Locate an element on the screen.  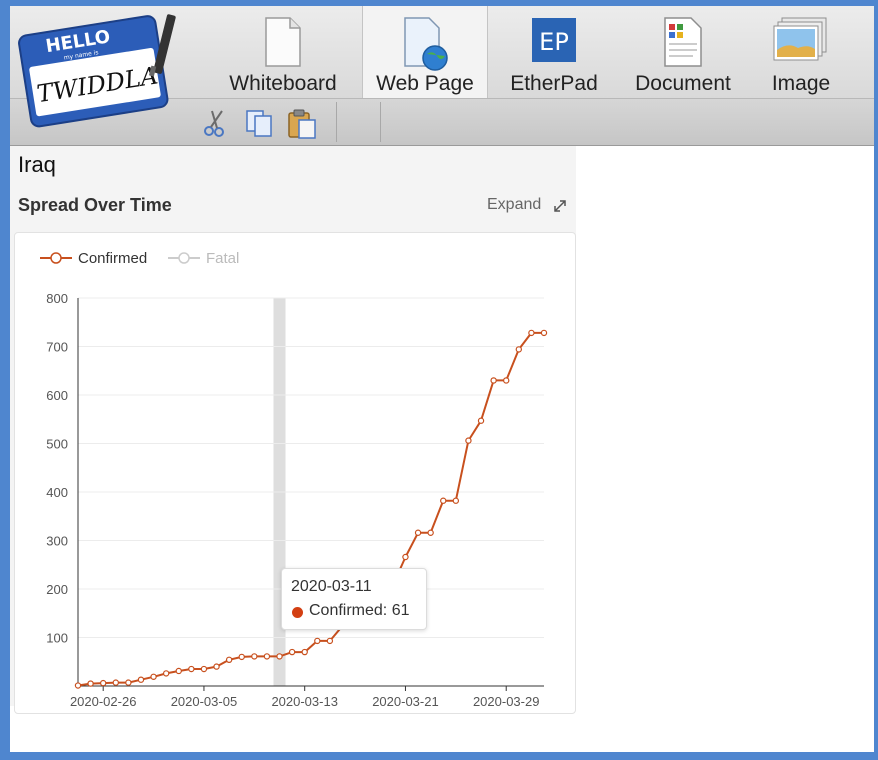
legend-confirmed: Confirmed is located at coordinates (93, 258).